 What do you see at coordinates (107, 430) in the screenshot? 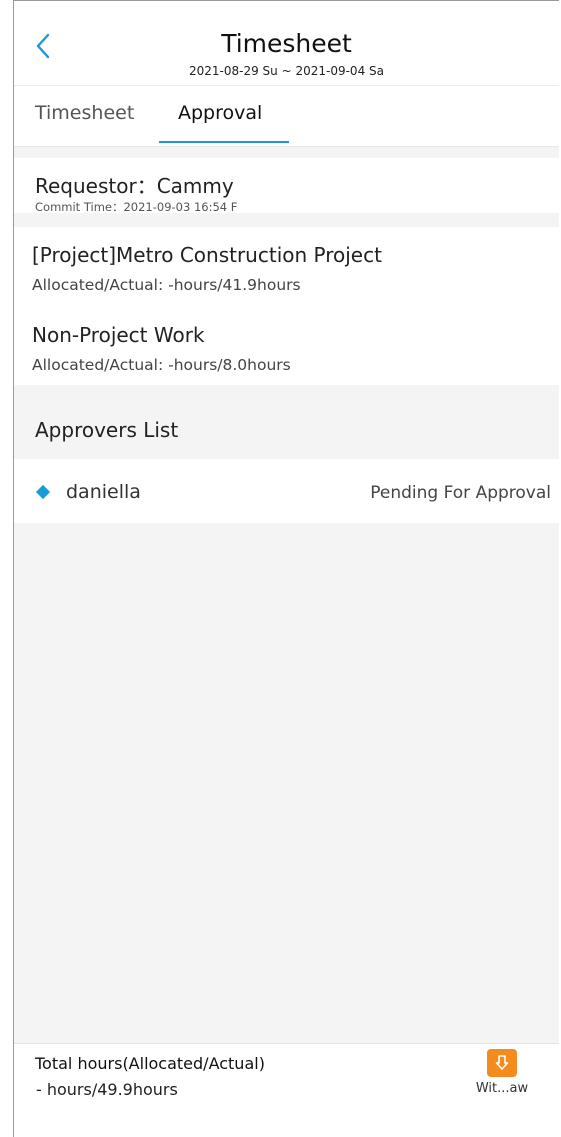
I see `approvers-list-heading: Approvers List` at bounding box center [107, 430].